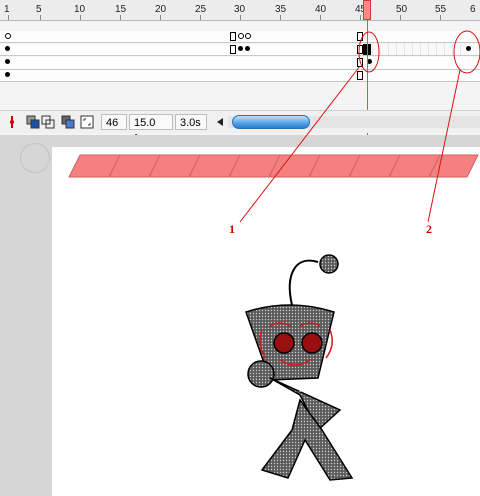  Describe the element at coordinates (232, 229) in the screenshot. I see `annotation-label-1: 1` at that location.